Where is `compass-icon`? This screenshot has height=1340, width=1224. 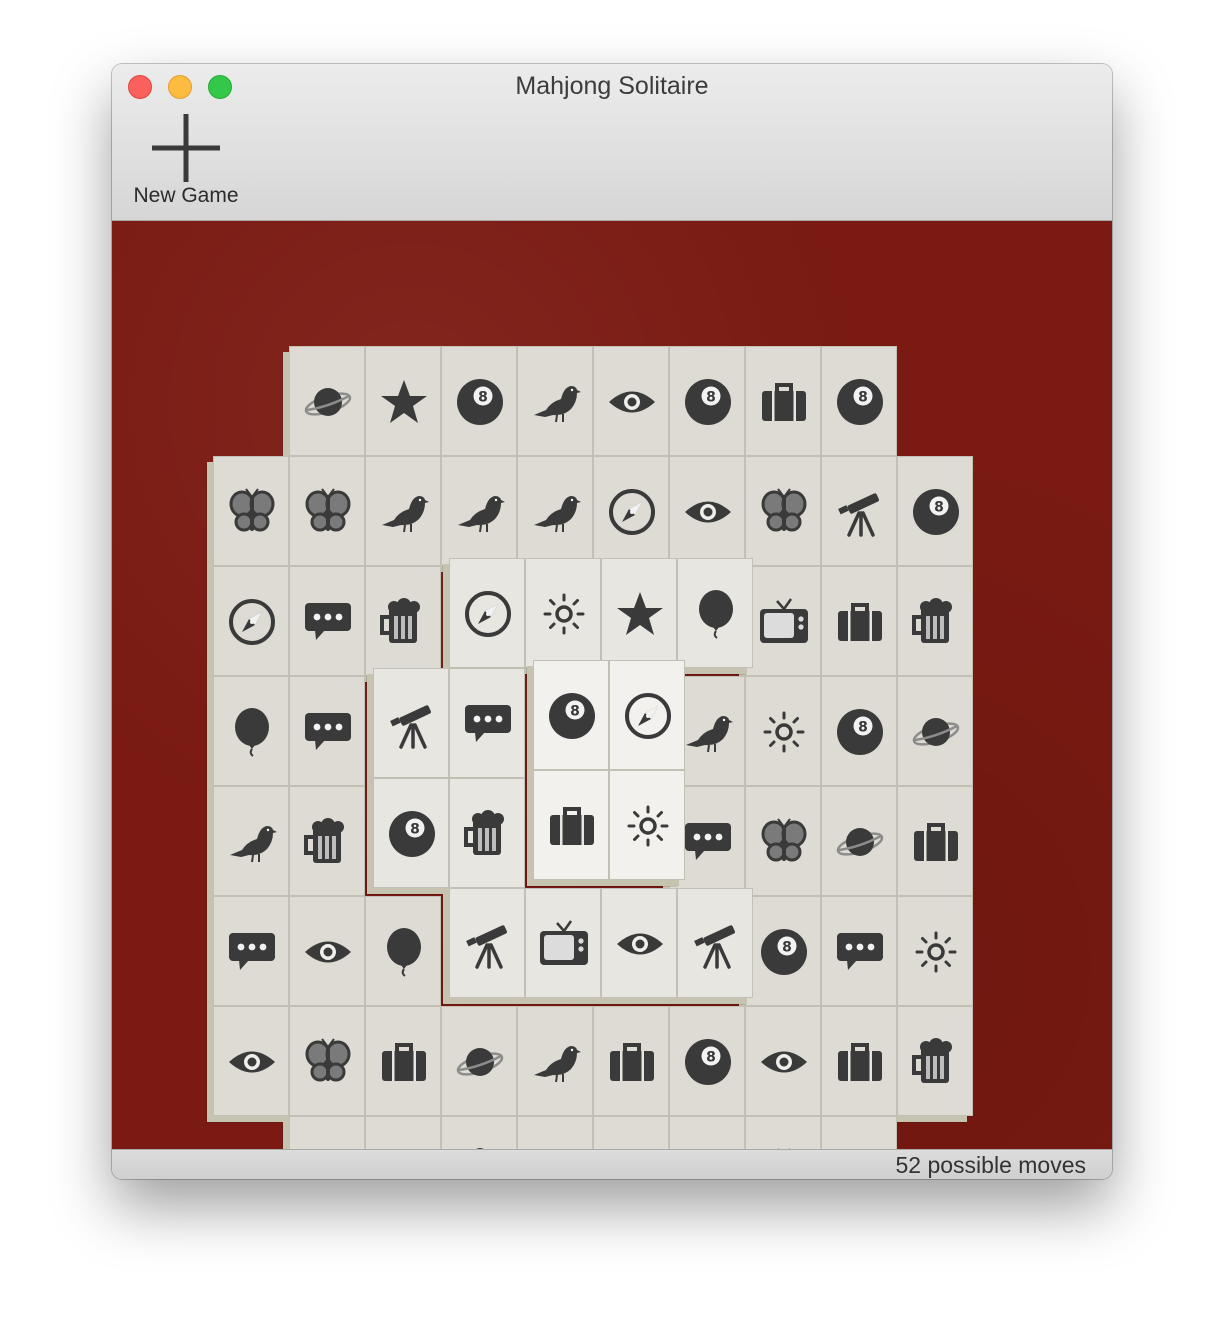 compass-icon is located at coordinates (488, 614).